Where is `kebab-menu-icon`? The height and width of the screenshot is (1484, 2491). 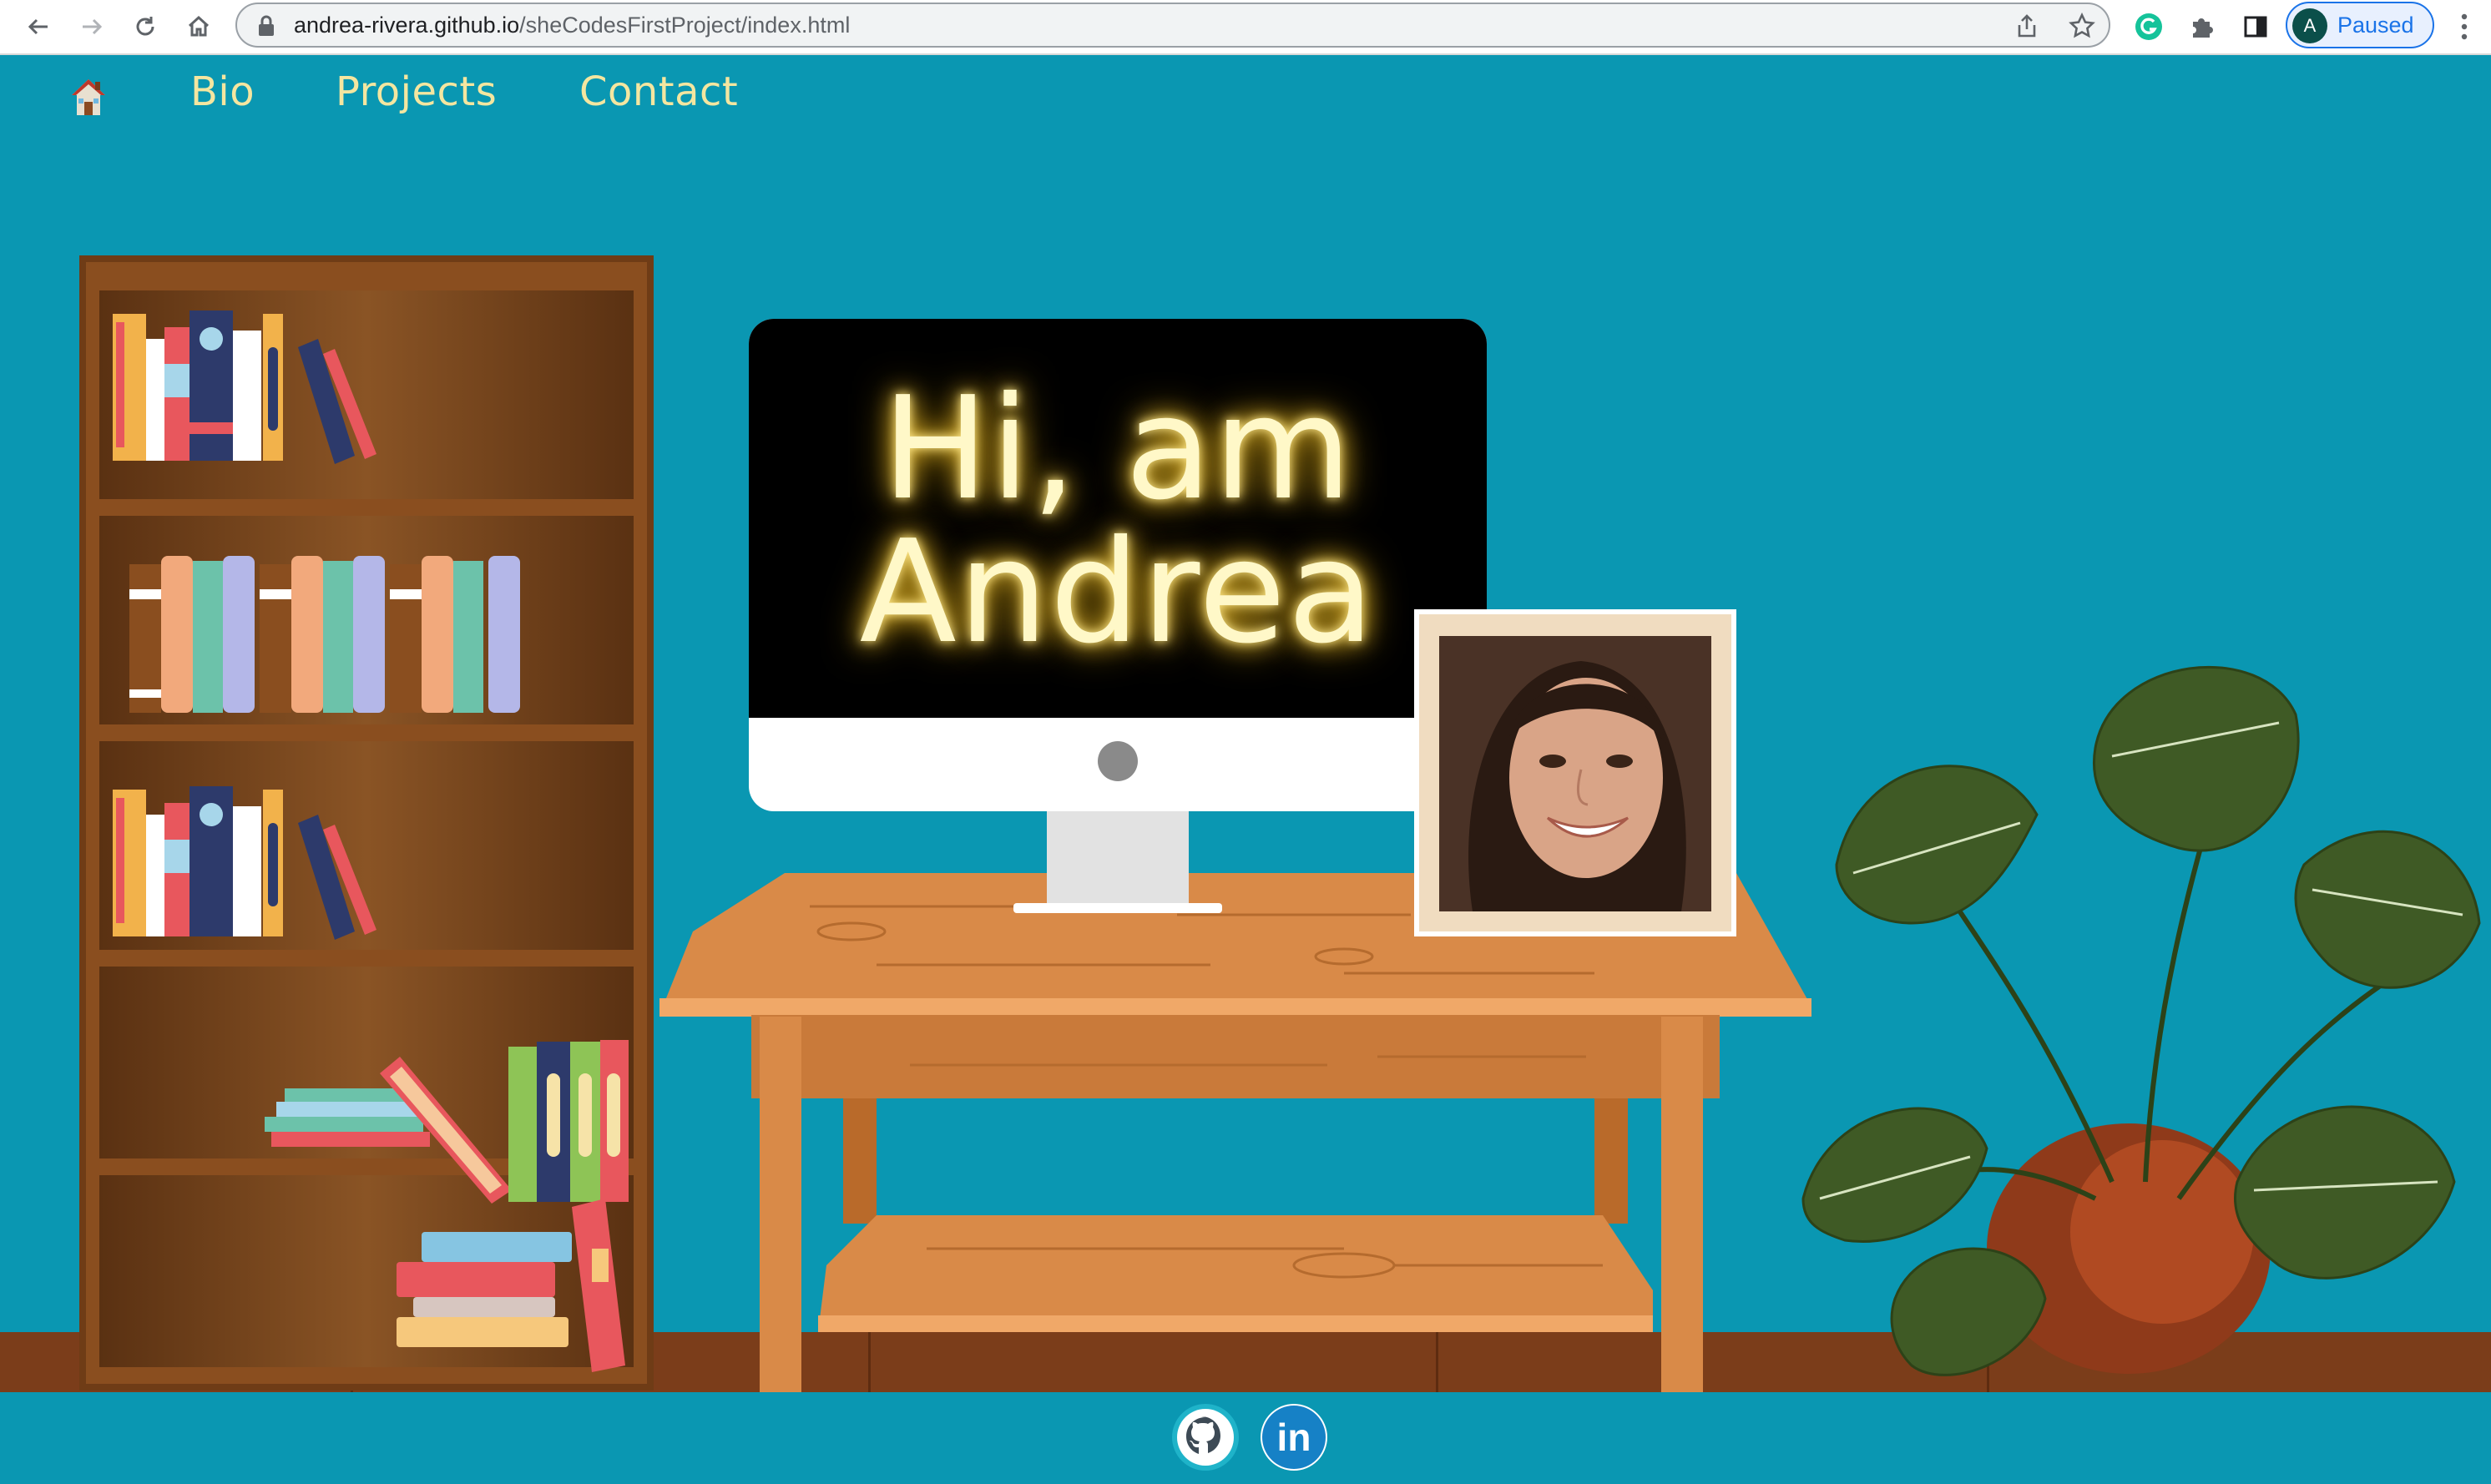
kebab-menu-icon is located at coordinates (2464, 26).